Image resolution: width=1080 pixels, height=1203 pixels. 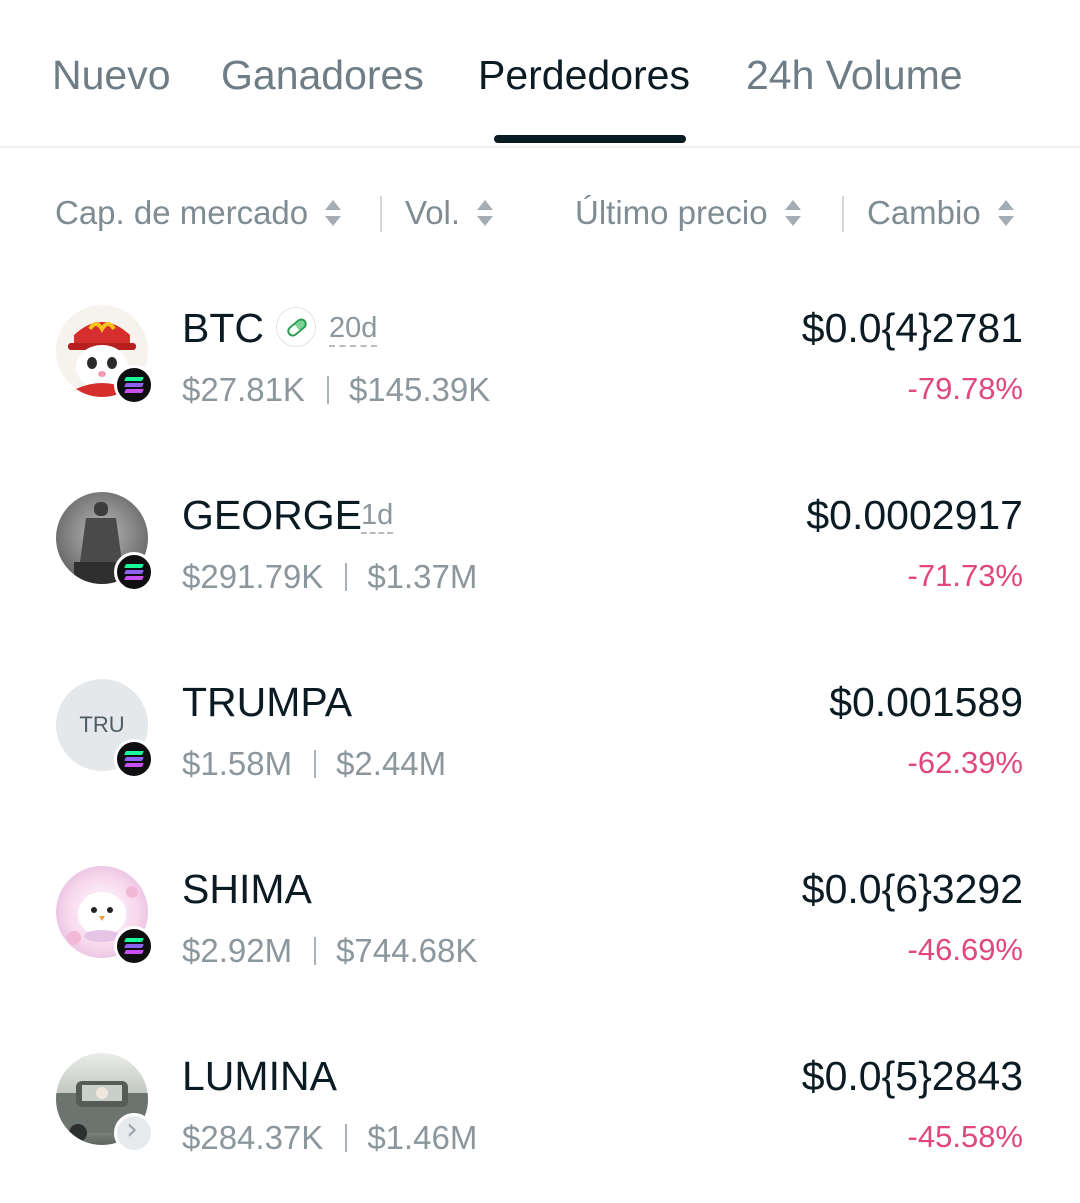 I want to click on token-stats: $291.79K $1.37M, so click(x=329, y=577).